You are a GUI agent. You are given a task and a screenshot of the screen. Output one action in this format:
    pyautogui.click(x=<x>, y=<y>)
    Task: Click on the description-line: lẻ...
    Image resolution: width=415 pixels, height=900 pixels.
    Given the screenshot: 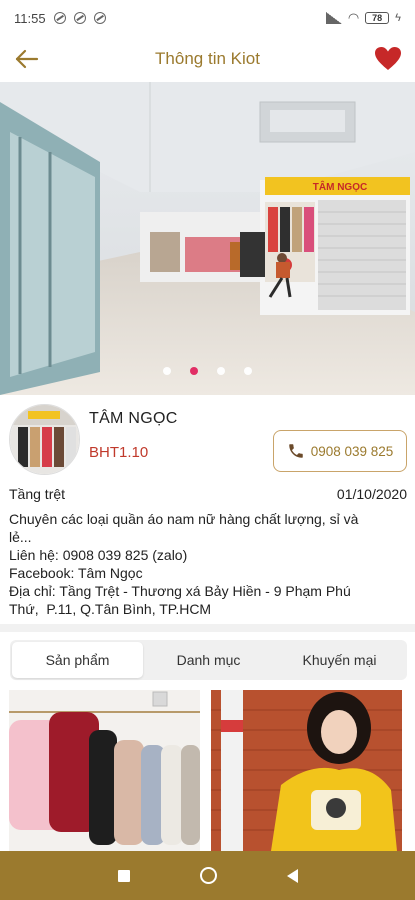 What is the action you would take?
    pyautogui.click(x=20, y=537)
    